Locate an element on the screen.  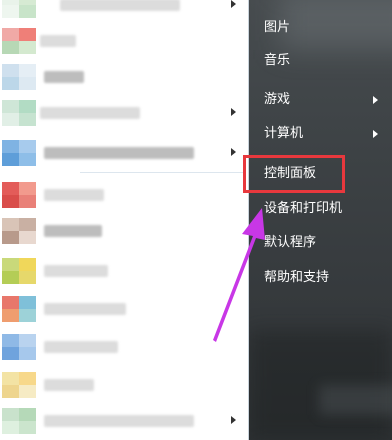
menu-item-help-support: 帮助和支持 is located at coordinates (320, 278).